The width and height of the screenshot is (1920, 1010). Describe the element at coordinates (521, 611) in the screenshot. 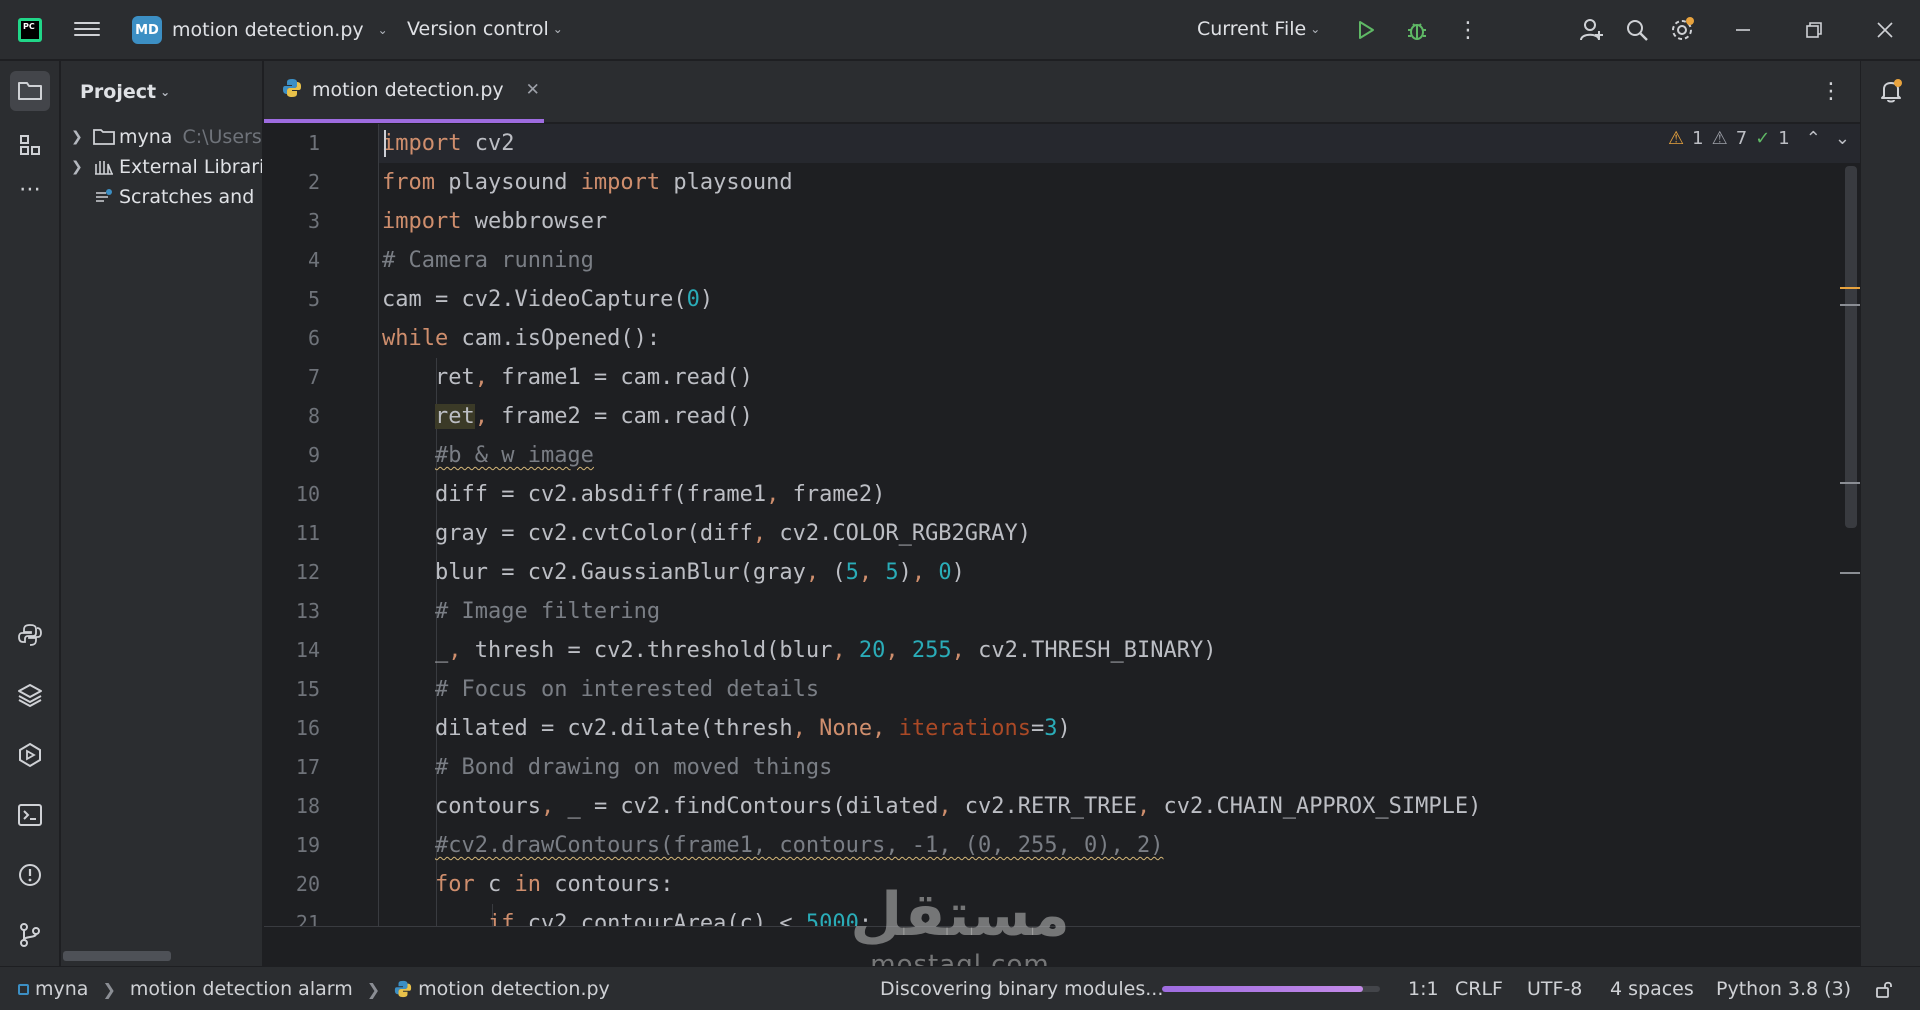

I see `code-line: # Image filtering` at that location.